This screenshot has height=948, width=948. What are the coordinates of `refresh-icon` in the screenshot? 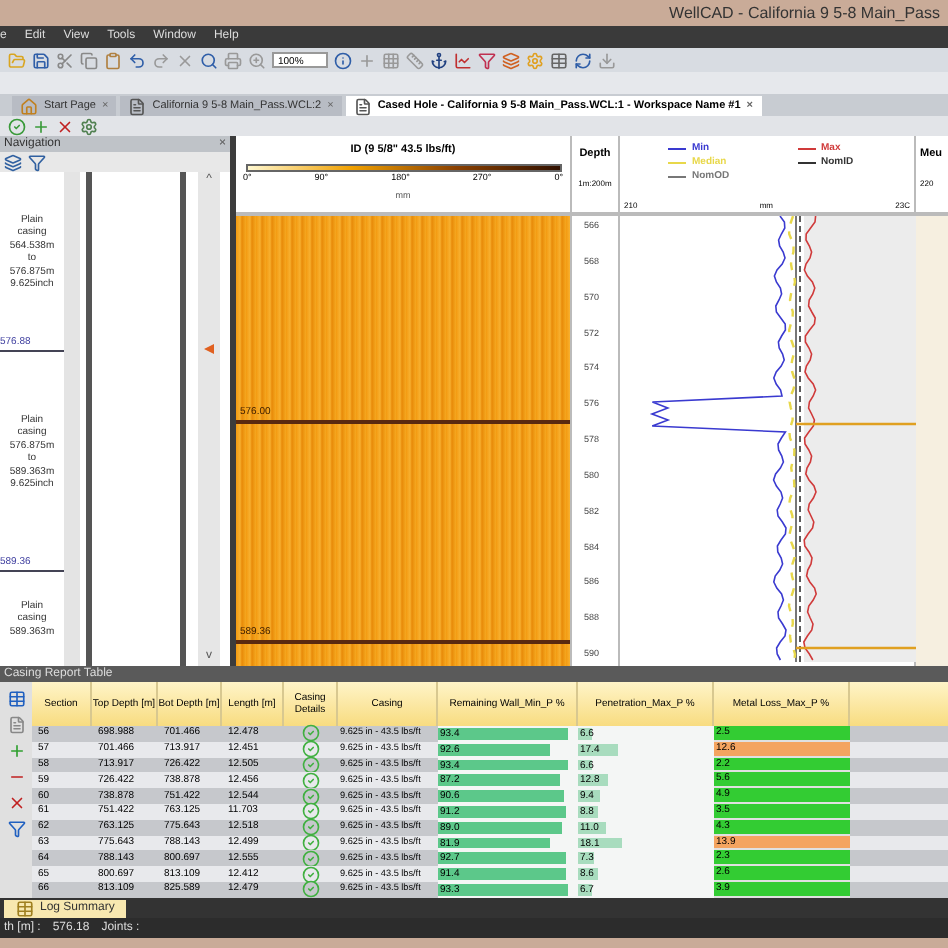 It's located at (583, 60).